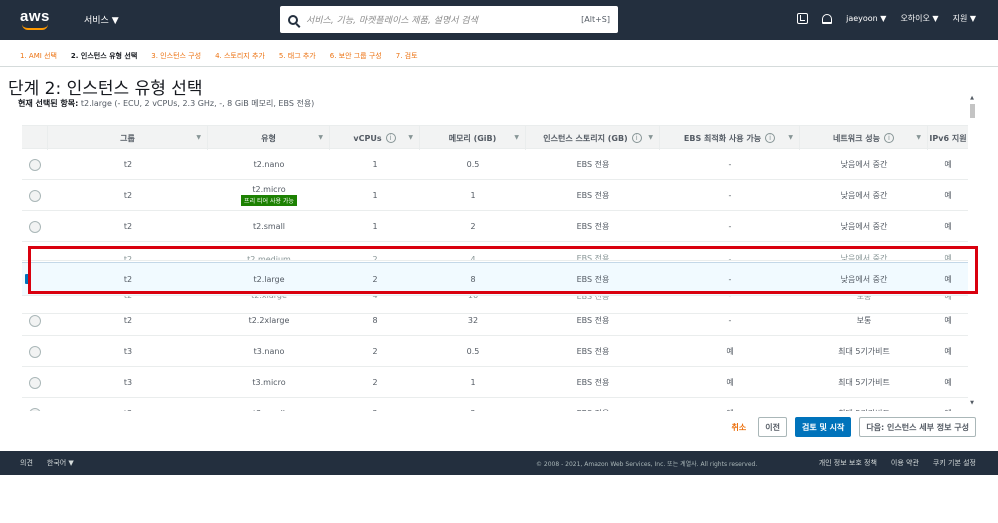  What do you see at coordinates (585, 138) in the screenshot?
I see `header-label: 인스턴스 스토리지 (GB)` at bounding box center [585, 138].